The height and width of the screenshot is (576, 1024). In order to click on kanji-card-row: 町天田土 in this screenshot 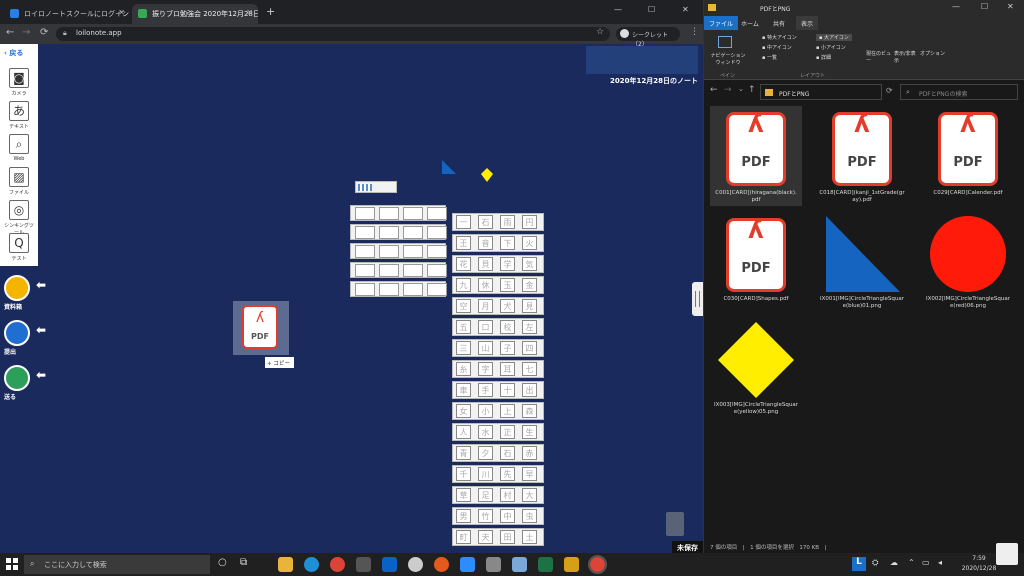, I will do `click(498, 537)`.